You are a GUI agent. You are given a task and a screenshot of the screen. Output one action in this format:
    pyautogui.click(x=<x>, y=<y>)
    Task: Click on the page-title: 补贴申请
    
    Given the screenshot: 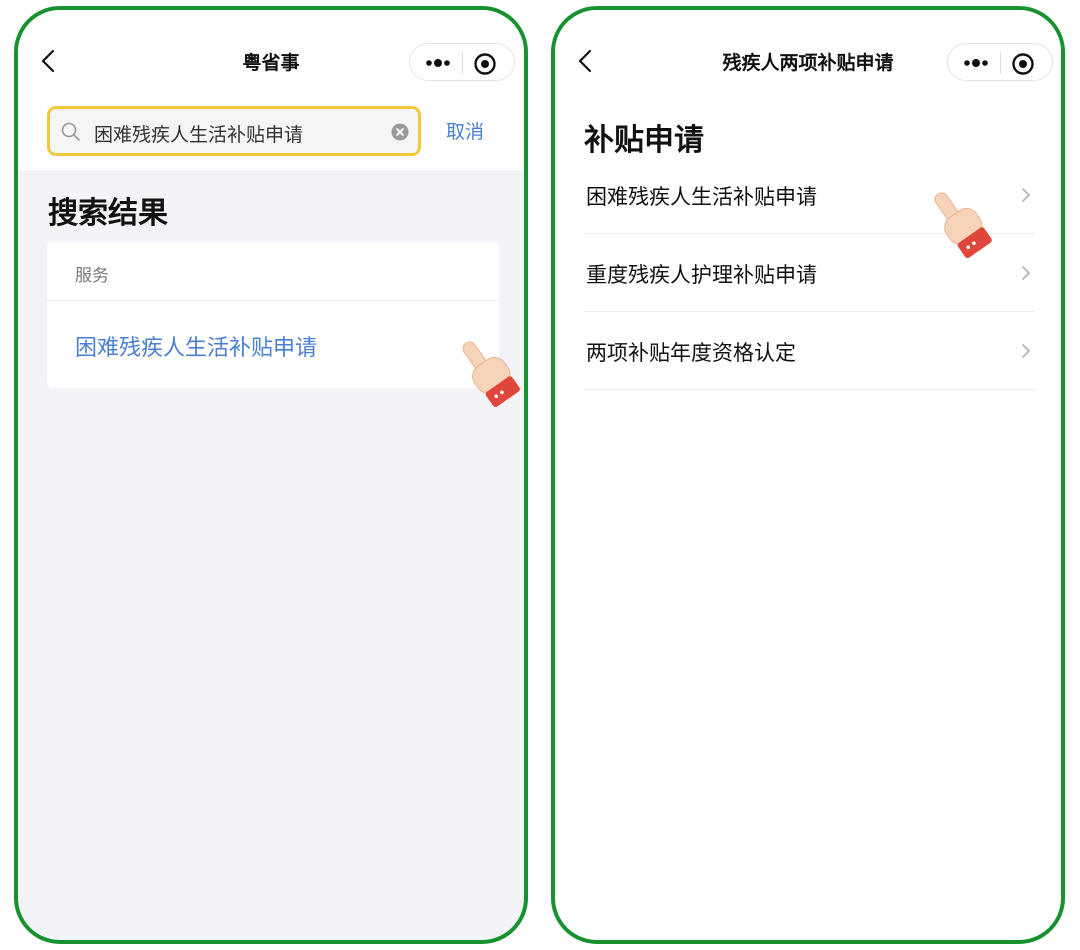 What is the action you would take?
    pyautogui.click(x=644, y=140)
    